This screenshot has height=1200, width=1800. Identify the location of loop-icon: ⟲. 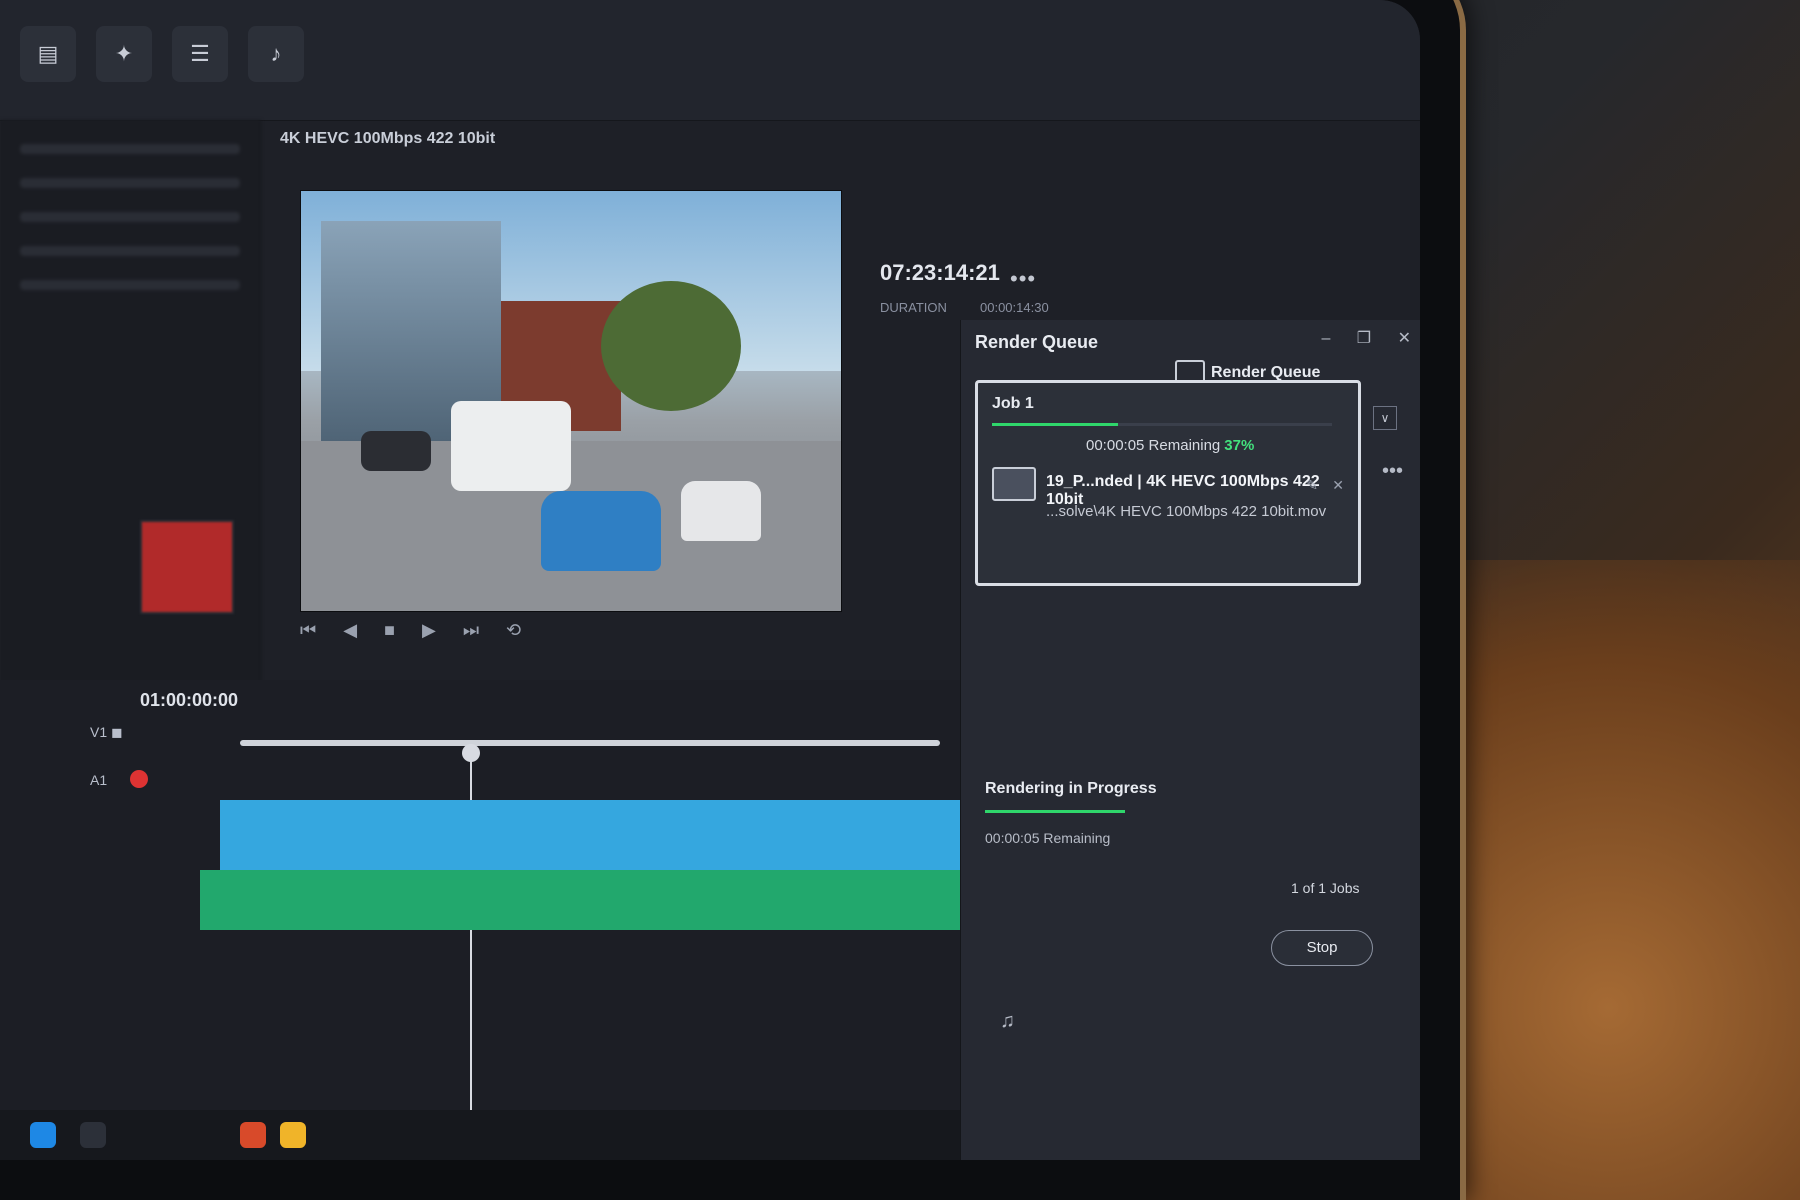
(513, 630).